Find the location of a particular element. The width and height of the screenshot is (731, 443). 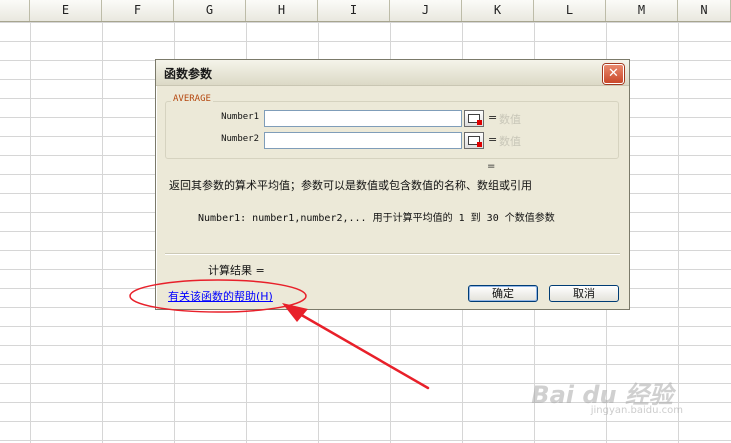

watermark-url: jingyan.baidu.com is located at coordinates (636, 410).